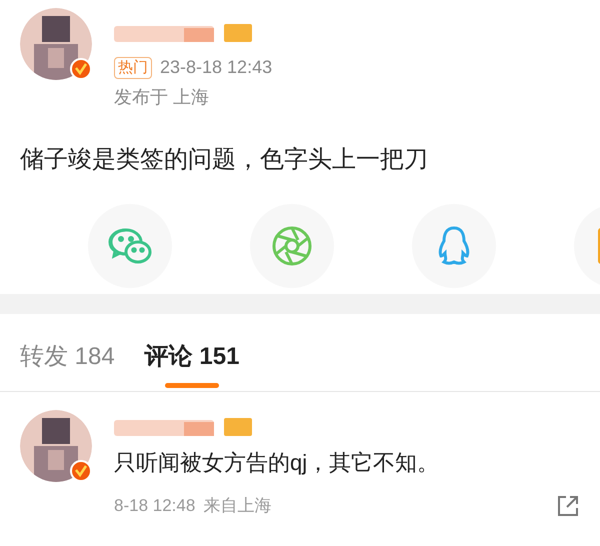 The width and height of the screenshot is (600, 546). What do you see at coordinates (155, 506) in the screenshot?
I see `comment-time: 8-18 12:48` at bounding box center [155, 506].